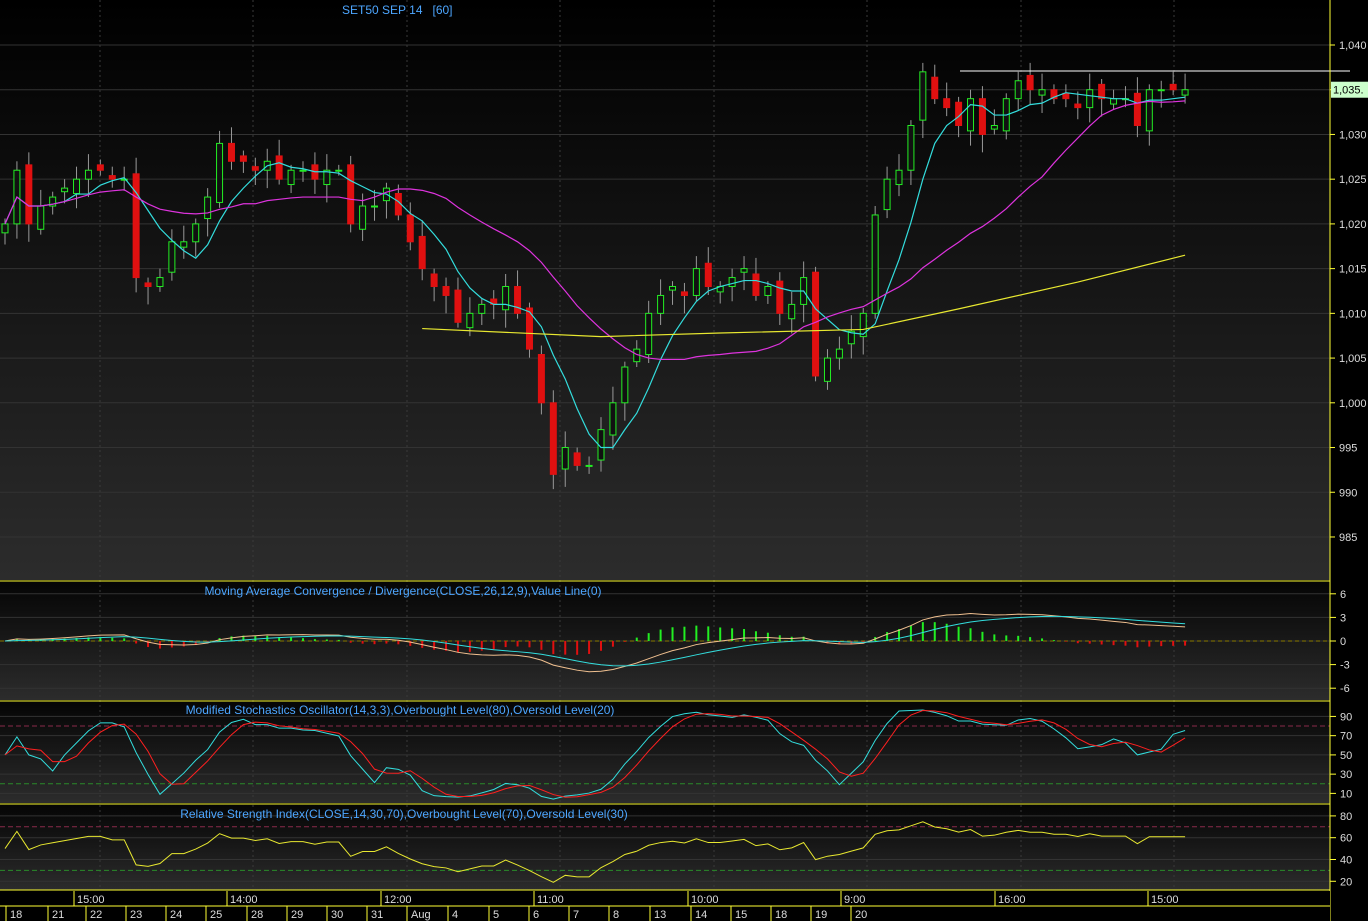 The height and width of the screenshot is (921, 1368). Describe the element at coordinates (821, 915) in the screenshot. I see `date-label: 19` at that location.